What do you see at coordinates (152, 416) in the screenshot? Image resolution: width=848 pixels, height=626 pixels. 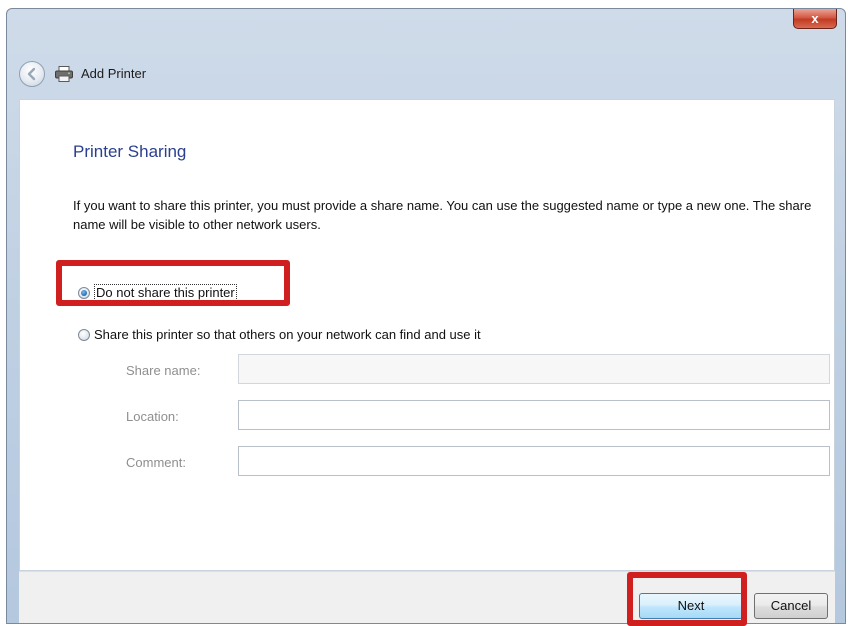 I see `location-label: Location:` at bounding box center [152, 416].